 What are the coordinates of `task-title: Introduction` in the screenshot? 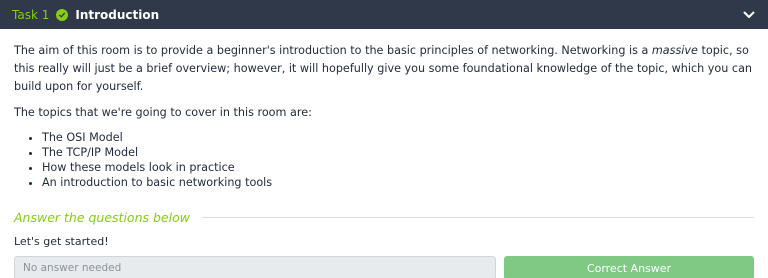 It's located at (117, 14).